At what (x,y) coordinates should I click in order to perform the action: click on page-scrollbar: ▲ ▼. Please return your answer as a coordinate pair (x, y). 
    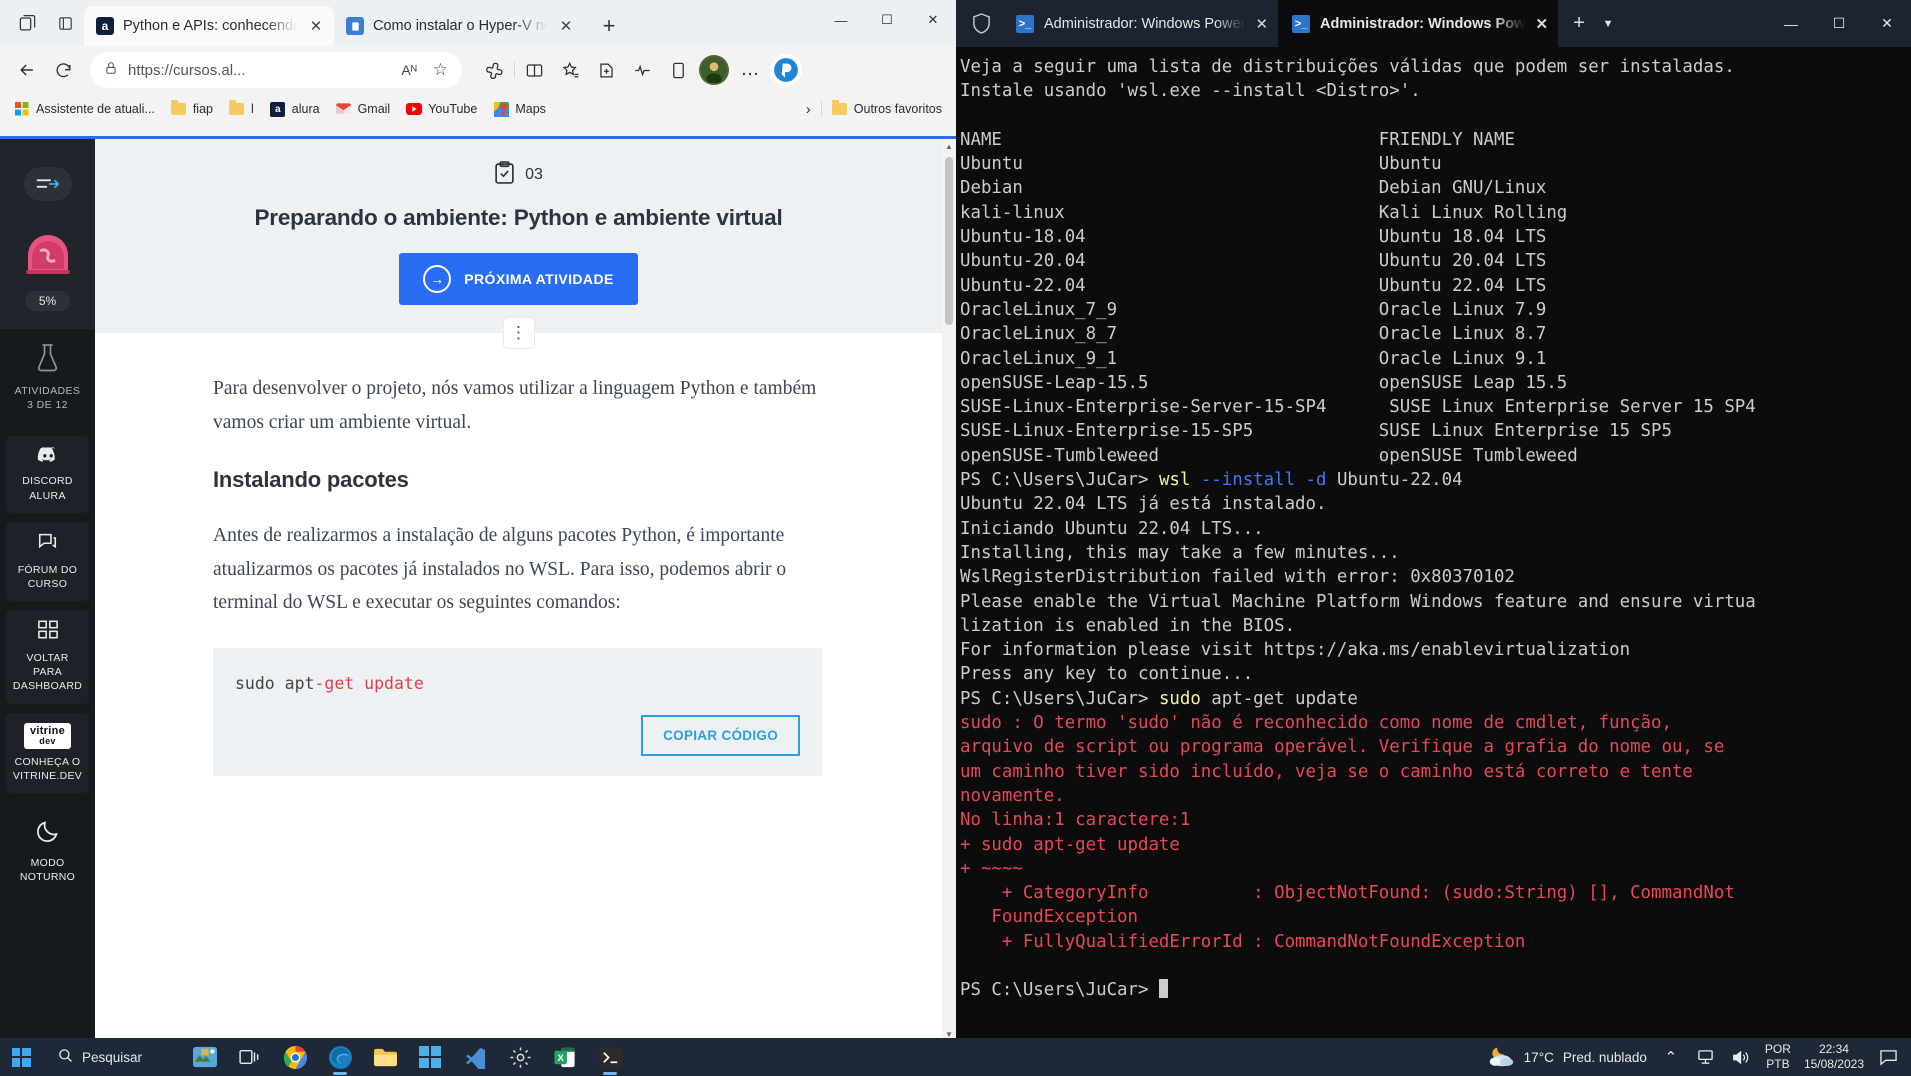
    Looking at the image, I should click on (949, 588).